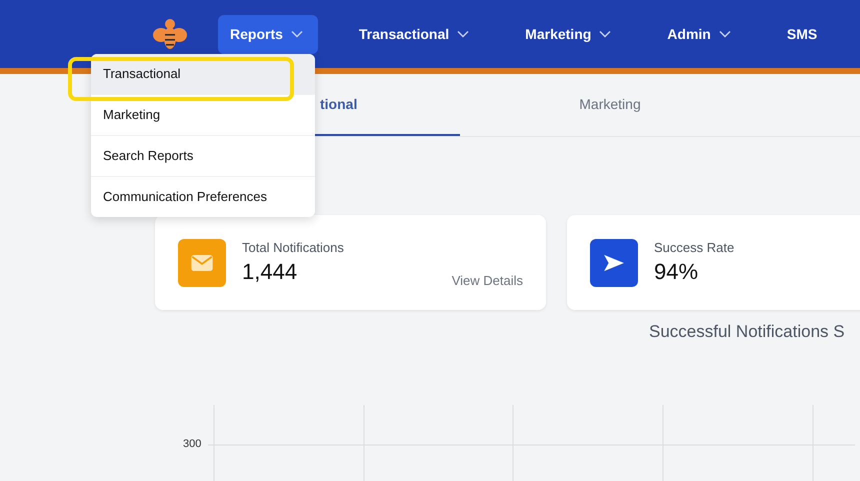 The image size is (860, 481). What do you see at coordinates (803, 34) in the screenshot?
I see `nav-menu-item: SMS` at bounding box center [803, 34].